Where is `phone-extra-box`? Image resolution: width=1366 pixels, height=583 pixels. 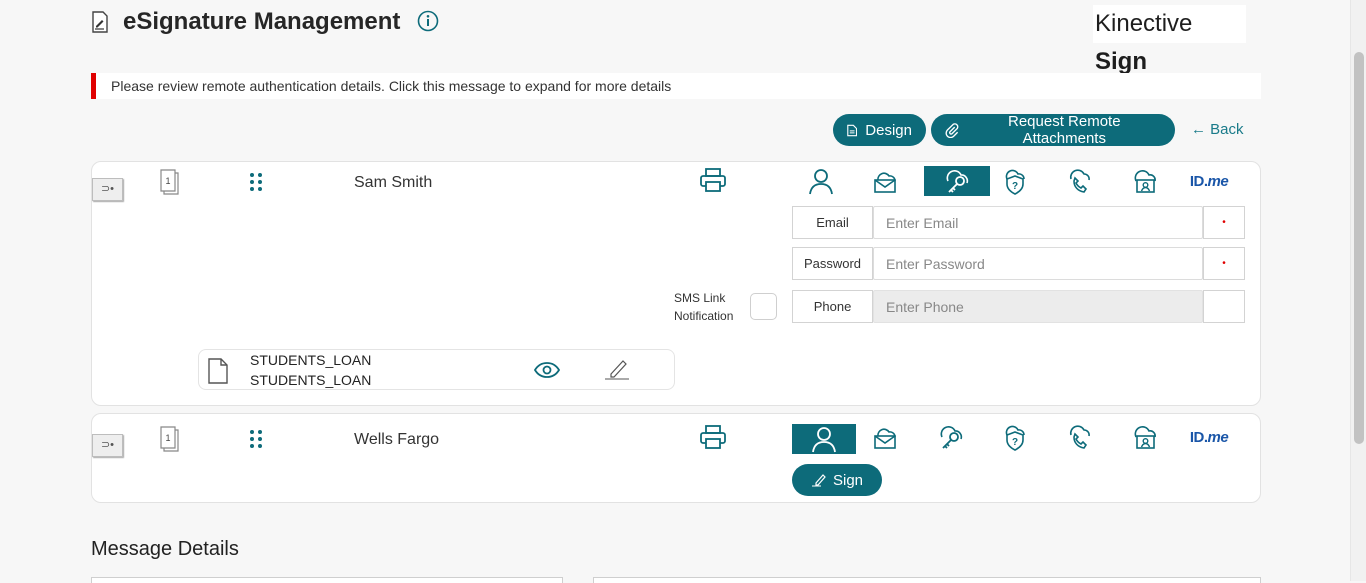
phone-extra-box is located at coordinates (1224, 306).